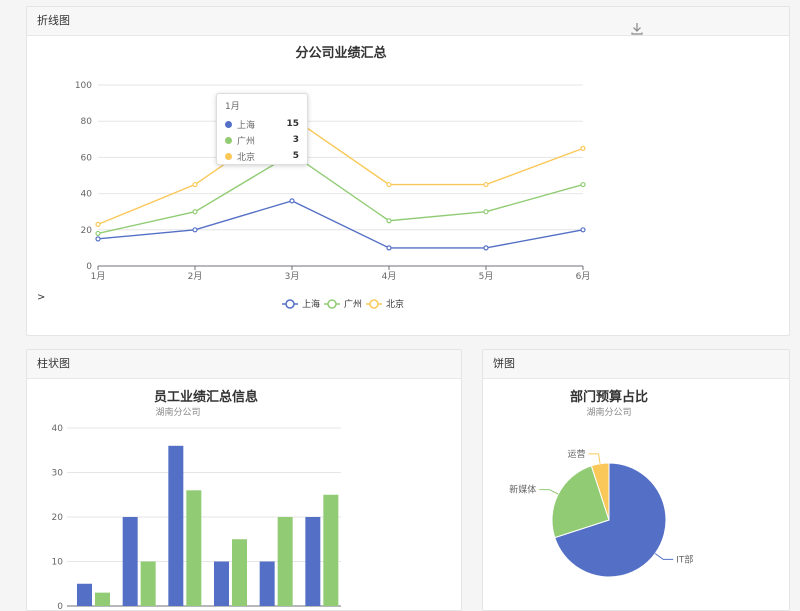 The image size is (800, 611). I want to click on y-tick-label: 80, so click(87, 122).